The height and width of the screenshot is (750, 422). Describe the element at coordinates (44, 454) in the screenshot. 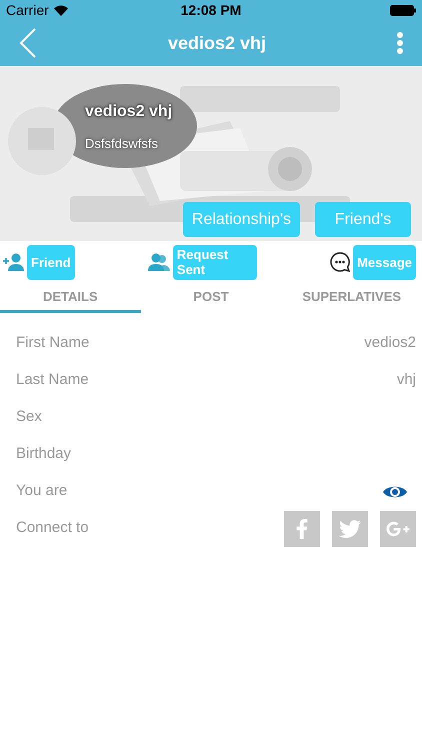

I see `detail-label: Birthday` at that location.